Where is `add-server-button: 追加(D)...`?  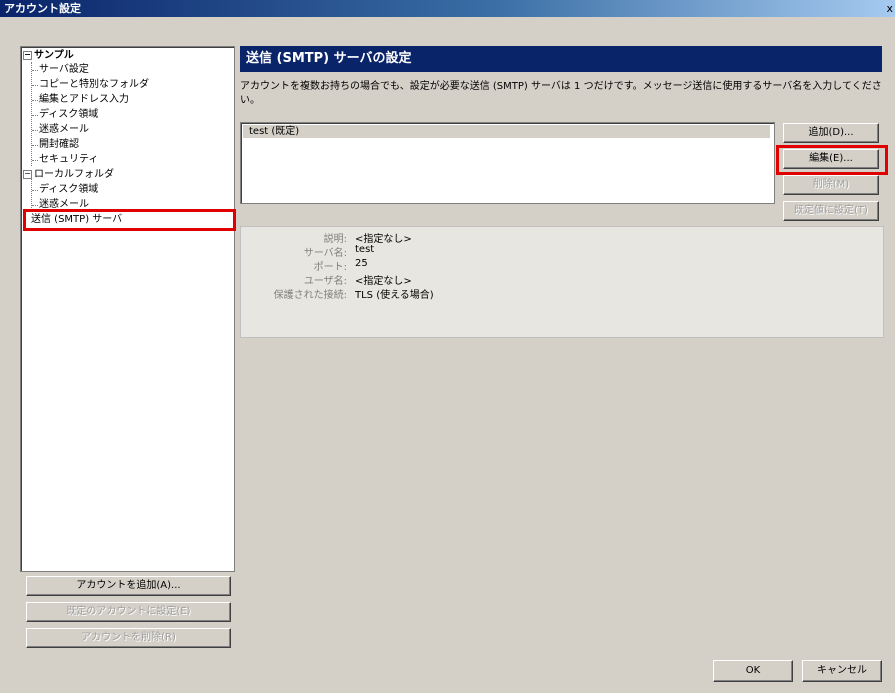
add-server-button: 追加(D)... is located at coordinates (831, 133).